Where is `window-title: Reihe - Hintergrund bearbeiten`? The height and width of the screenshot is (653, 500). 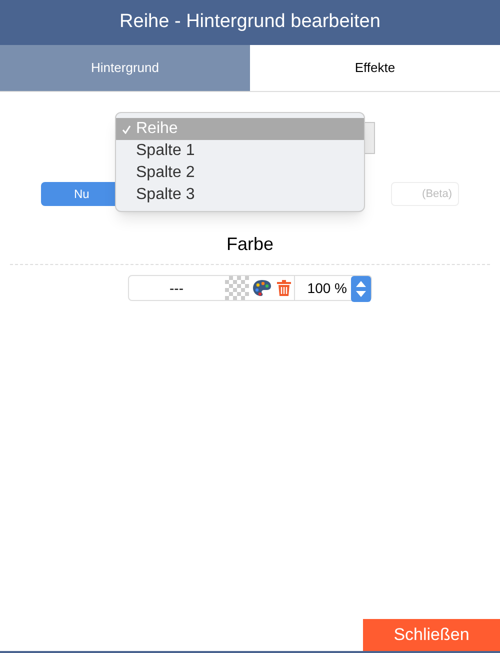
window-title: Reihe - Hintergrund bearbeiten is located at coordinates (250, 22).